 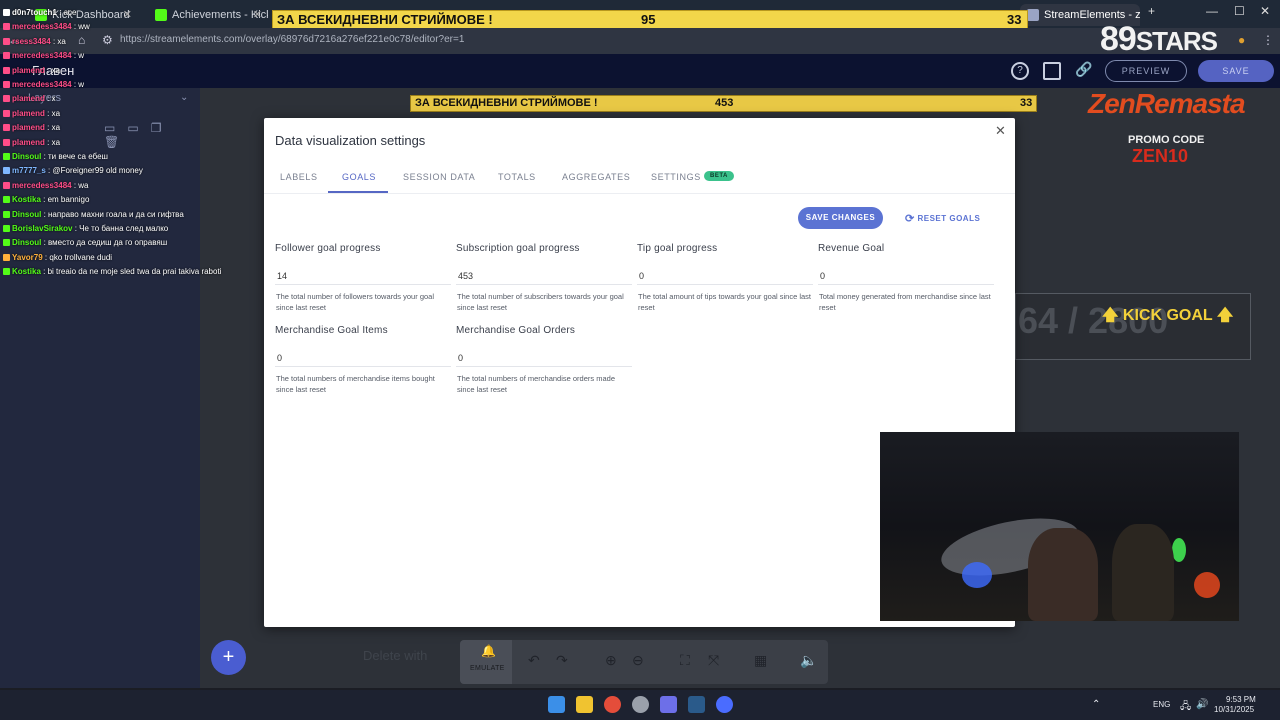 What do you see at coordinates (808, 660) in the screenshot?
I see `volume-icon: 🔈` at bounding box center [808, 660].